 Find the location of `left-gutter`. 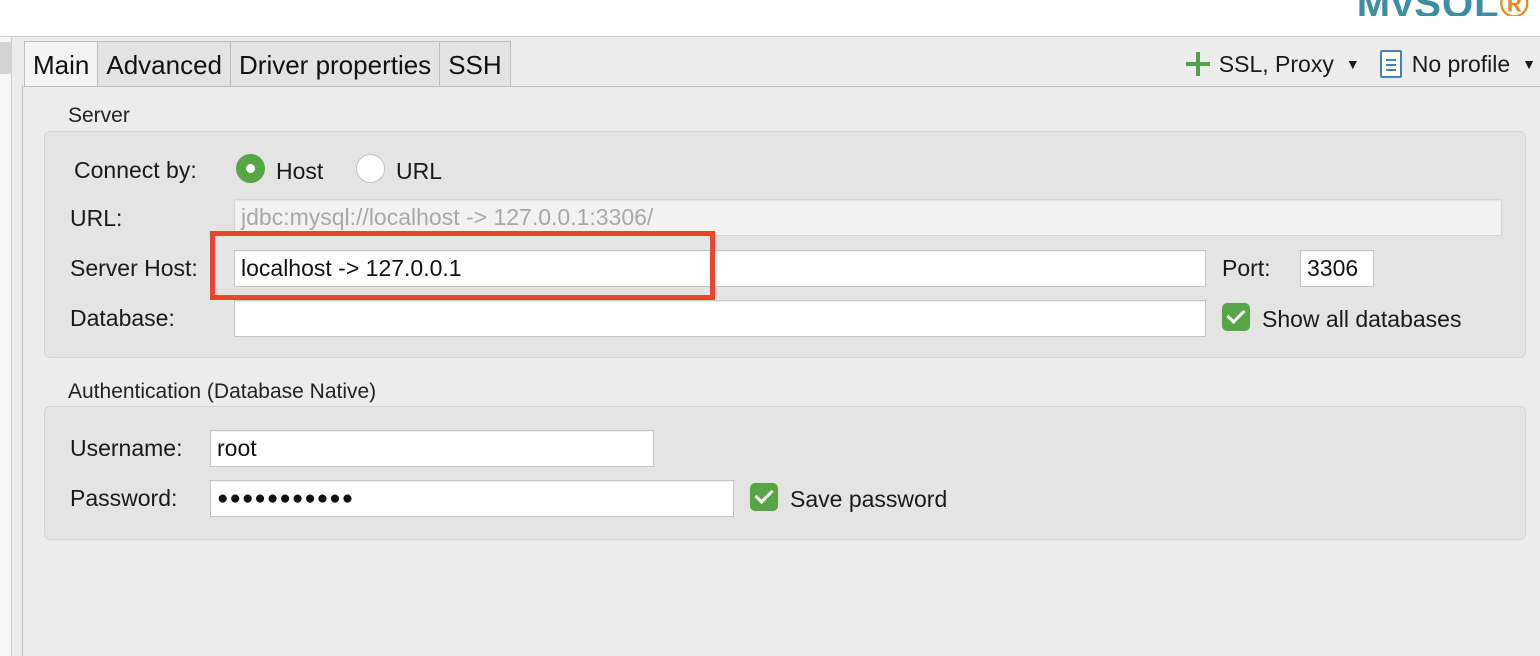

left-gutter is located at coordinates (6, 346).